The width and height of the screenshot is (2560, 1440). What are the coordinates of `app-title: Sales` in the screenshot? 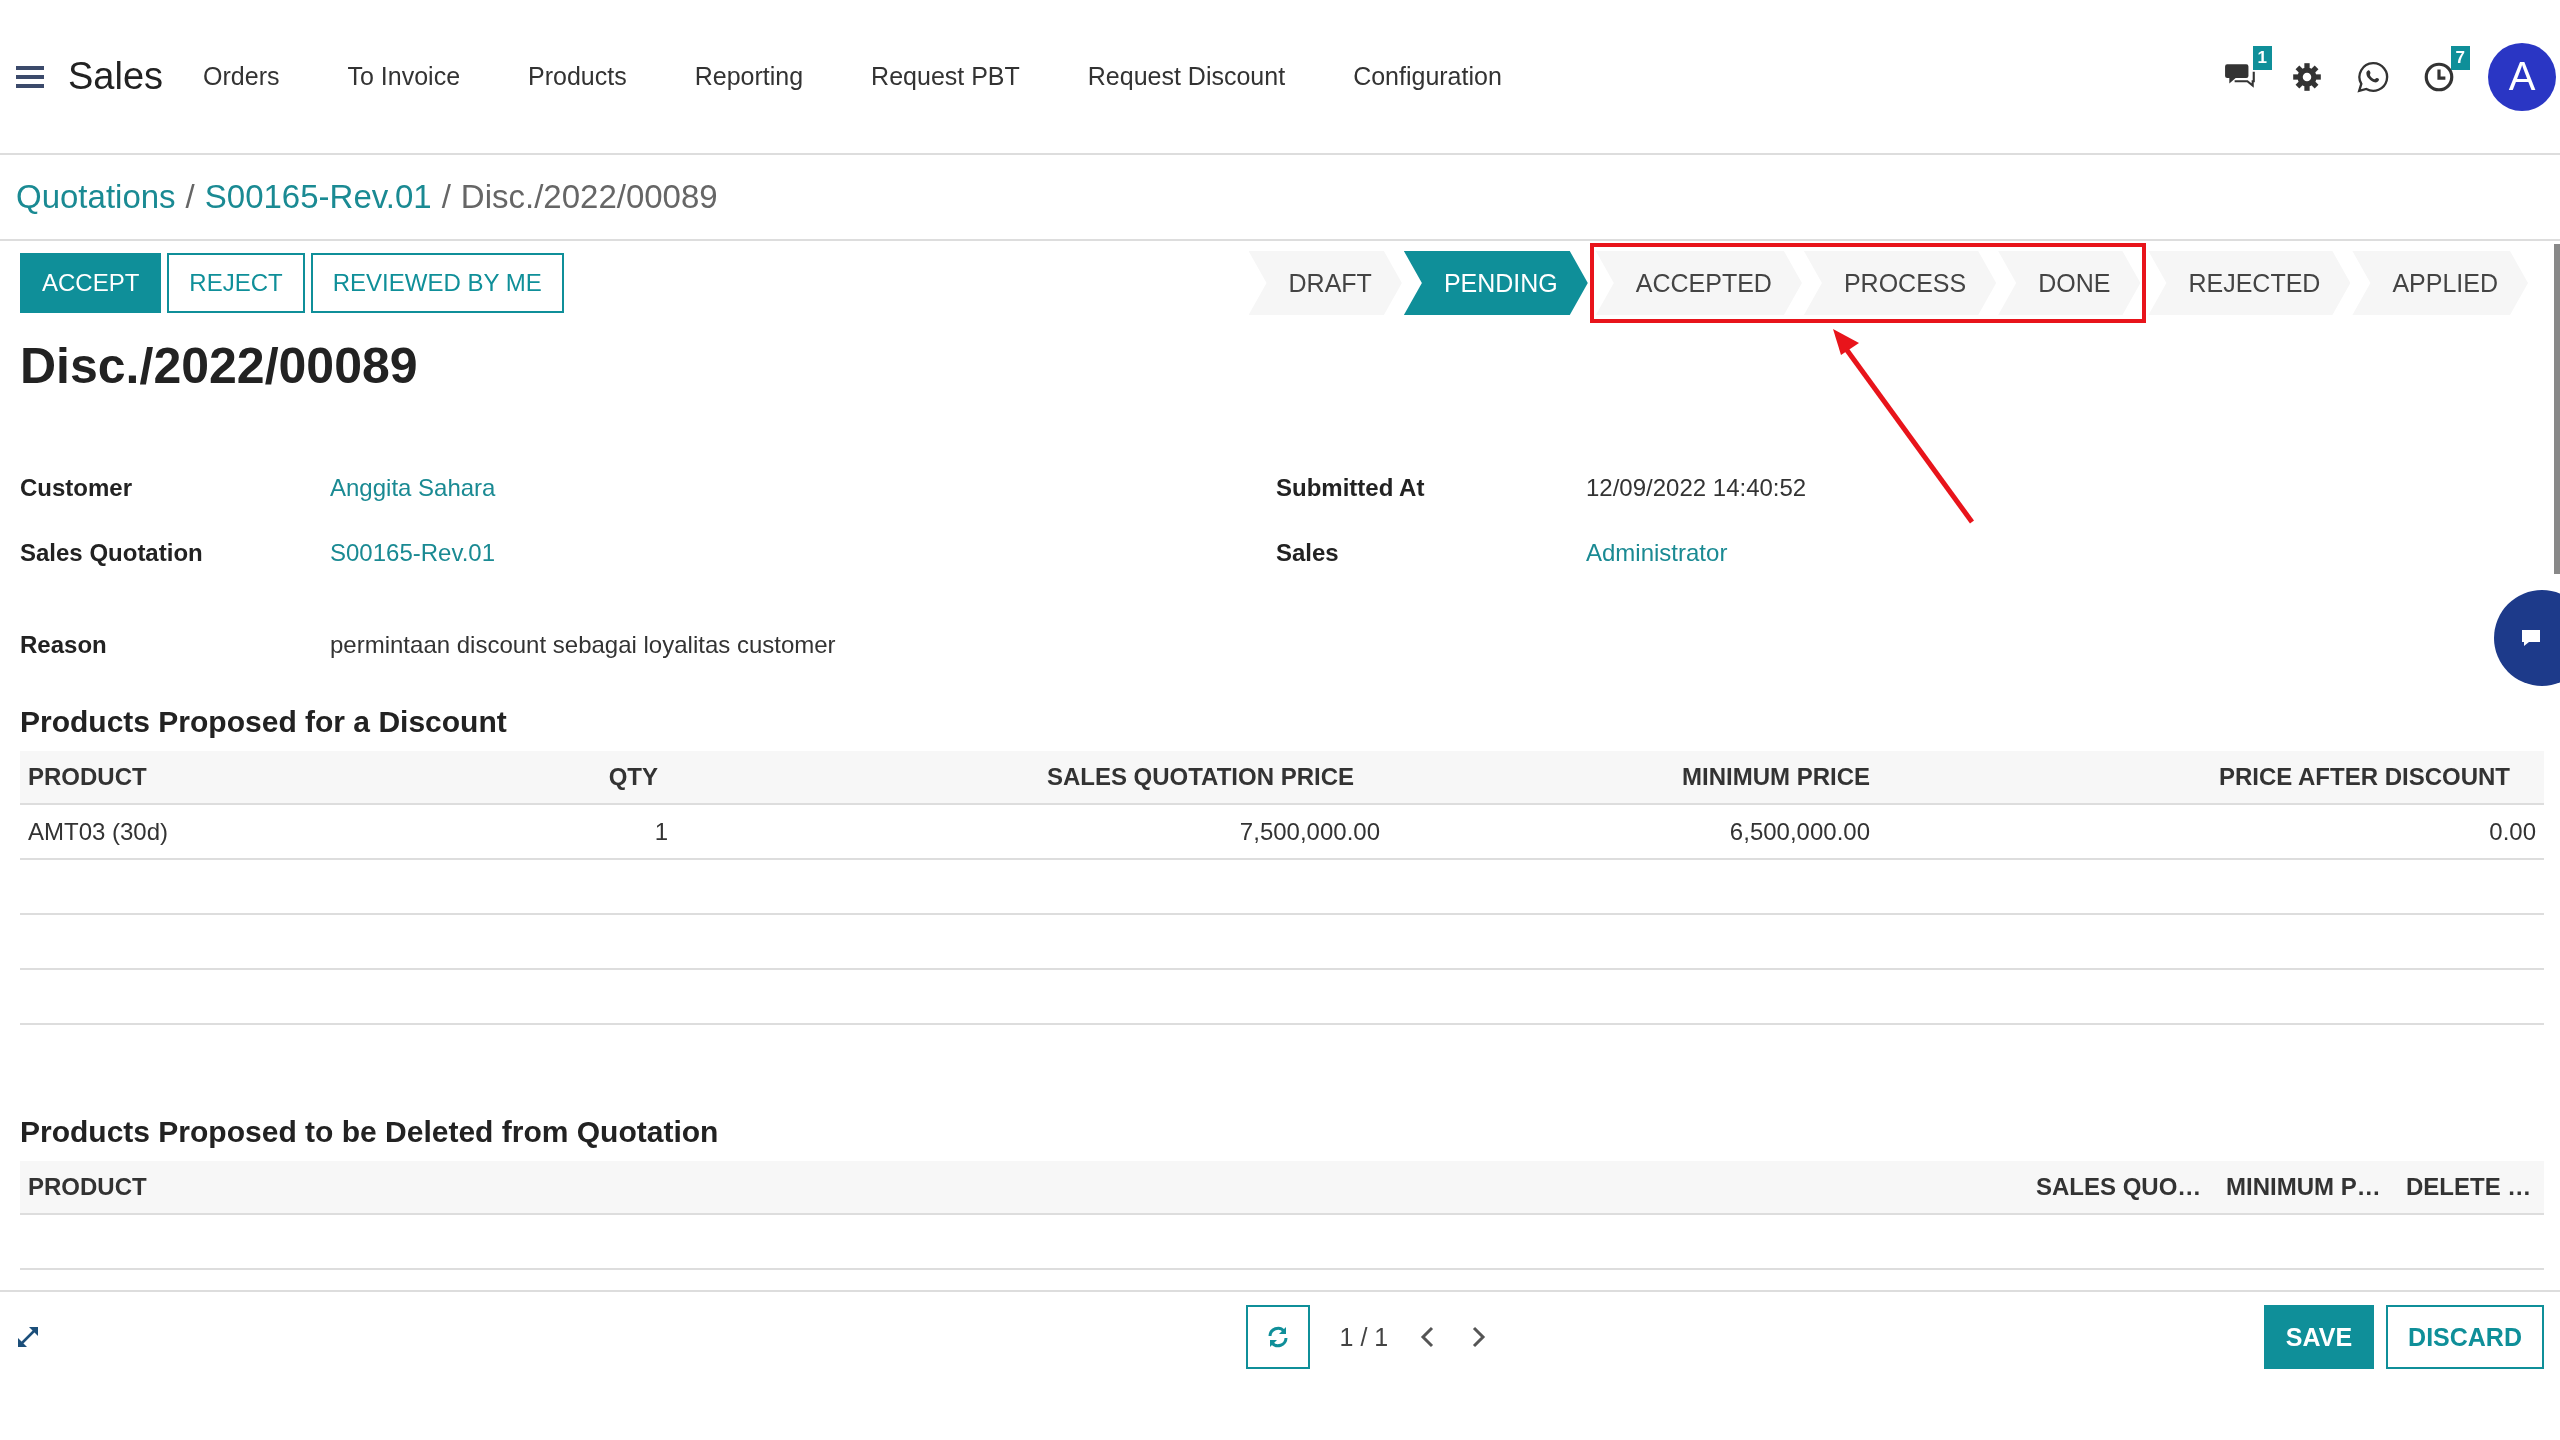 It's located at (116, 76).